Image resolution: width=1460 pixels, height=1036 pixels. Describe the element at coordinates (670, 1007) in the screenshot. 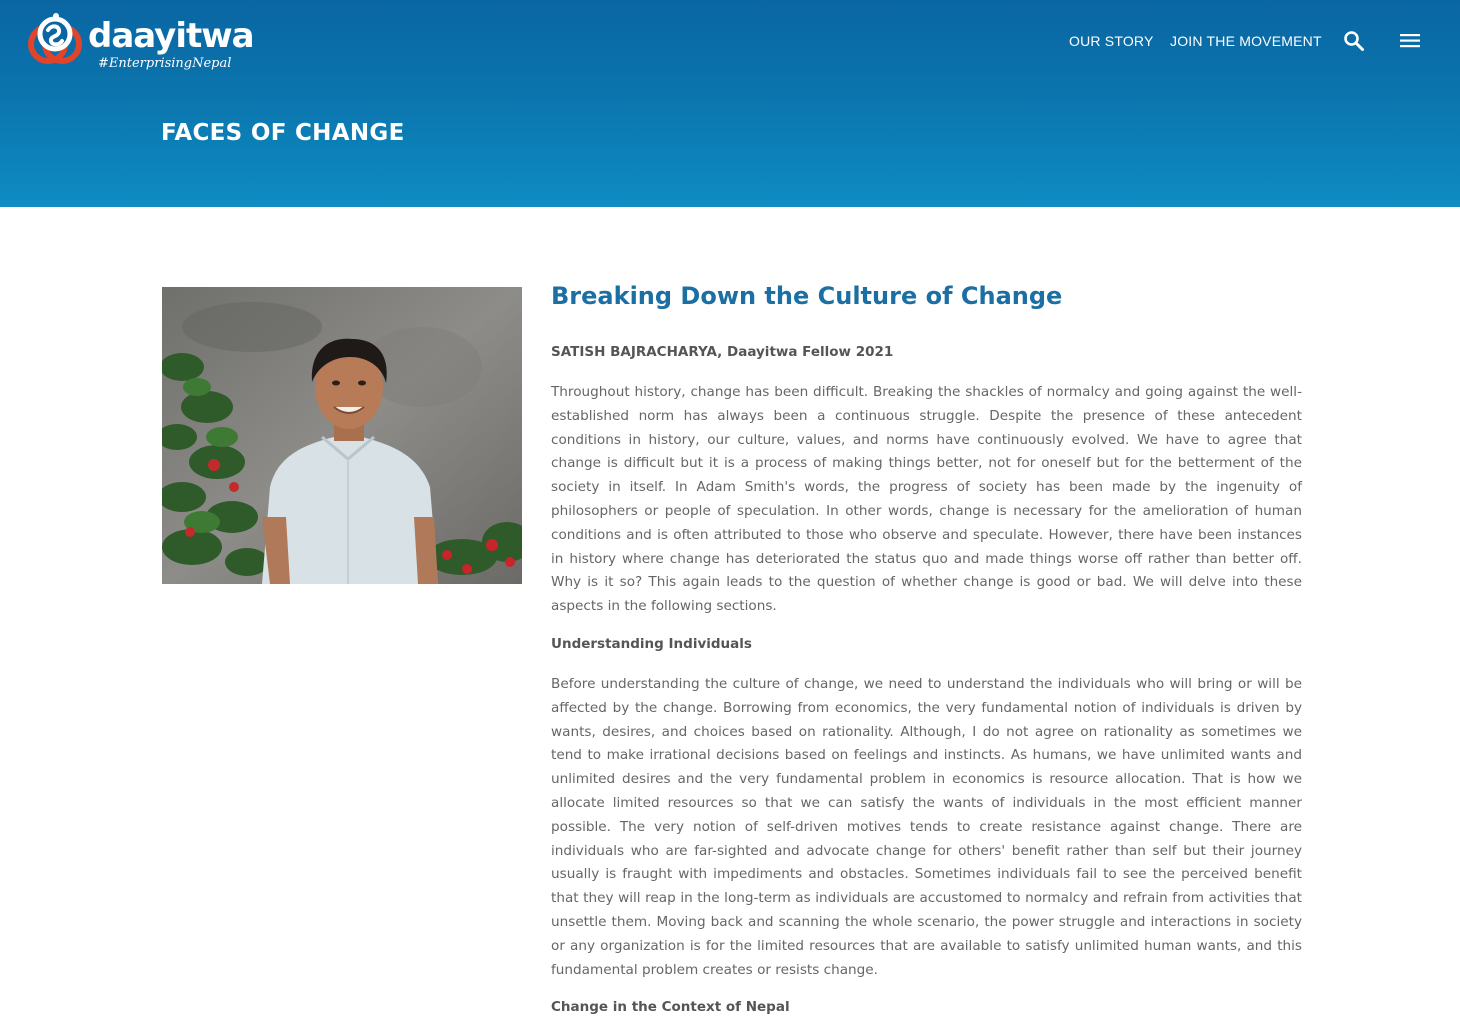

I see `section-heading: Change in the Context of Nepal` at that location.